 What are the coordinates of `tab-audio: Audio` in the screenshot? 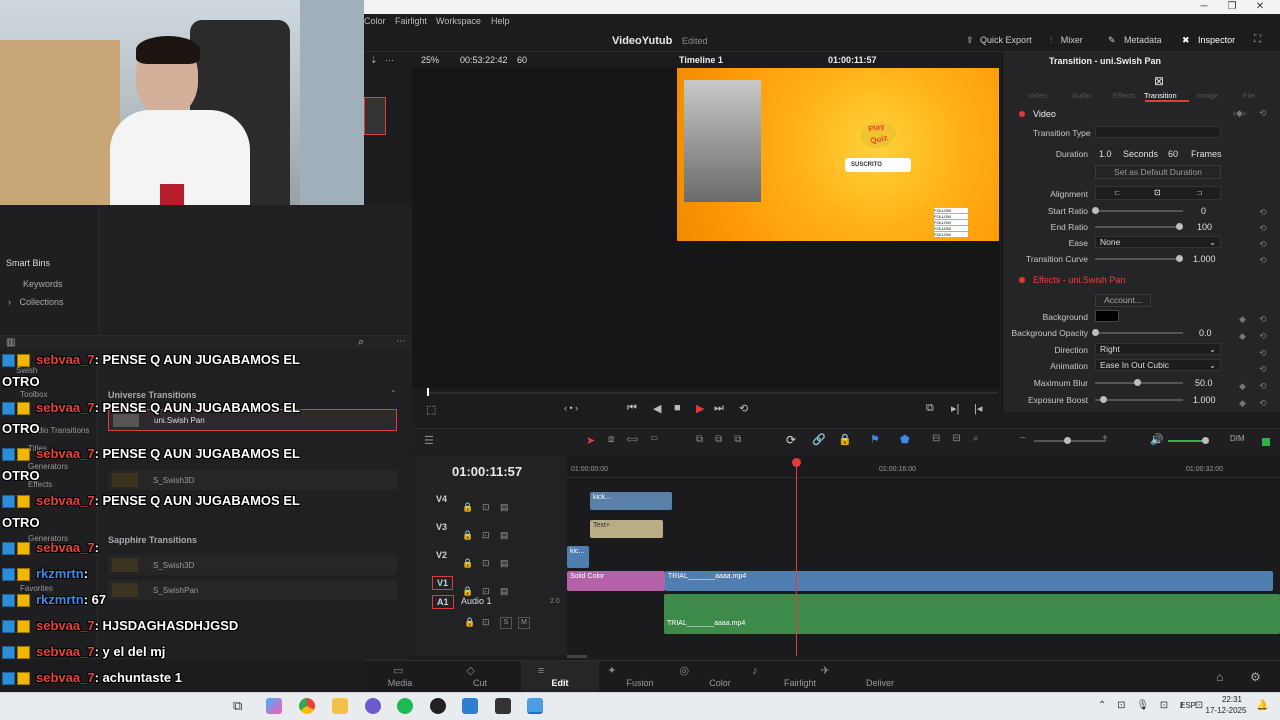 It's located at (1081, 95).